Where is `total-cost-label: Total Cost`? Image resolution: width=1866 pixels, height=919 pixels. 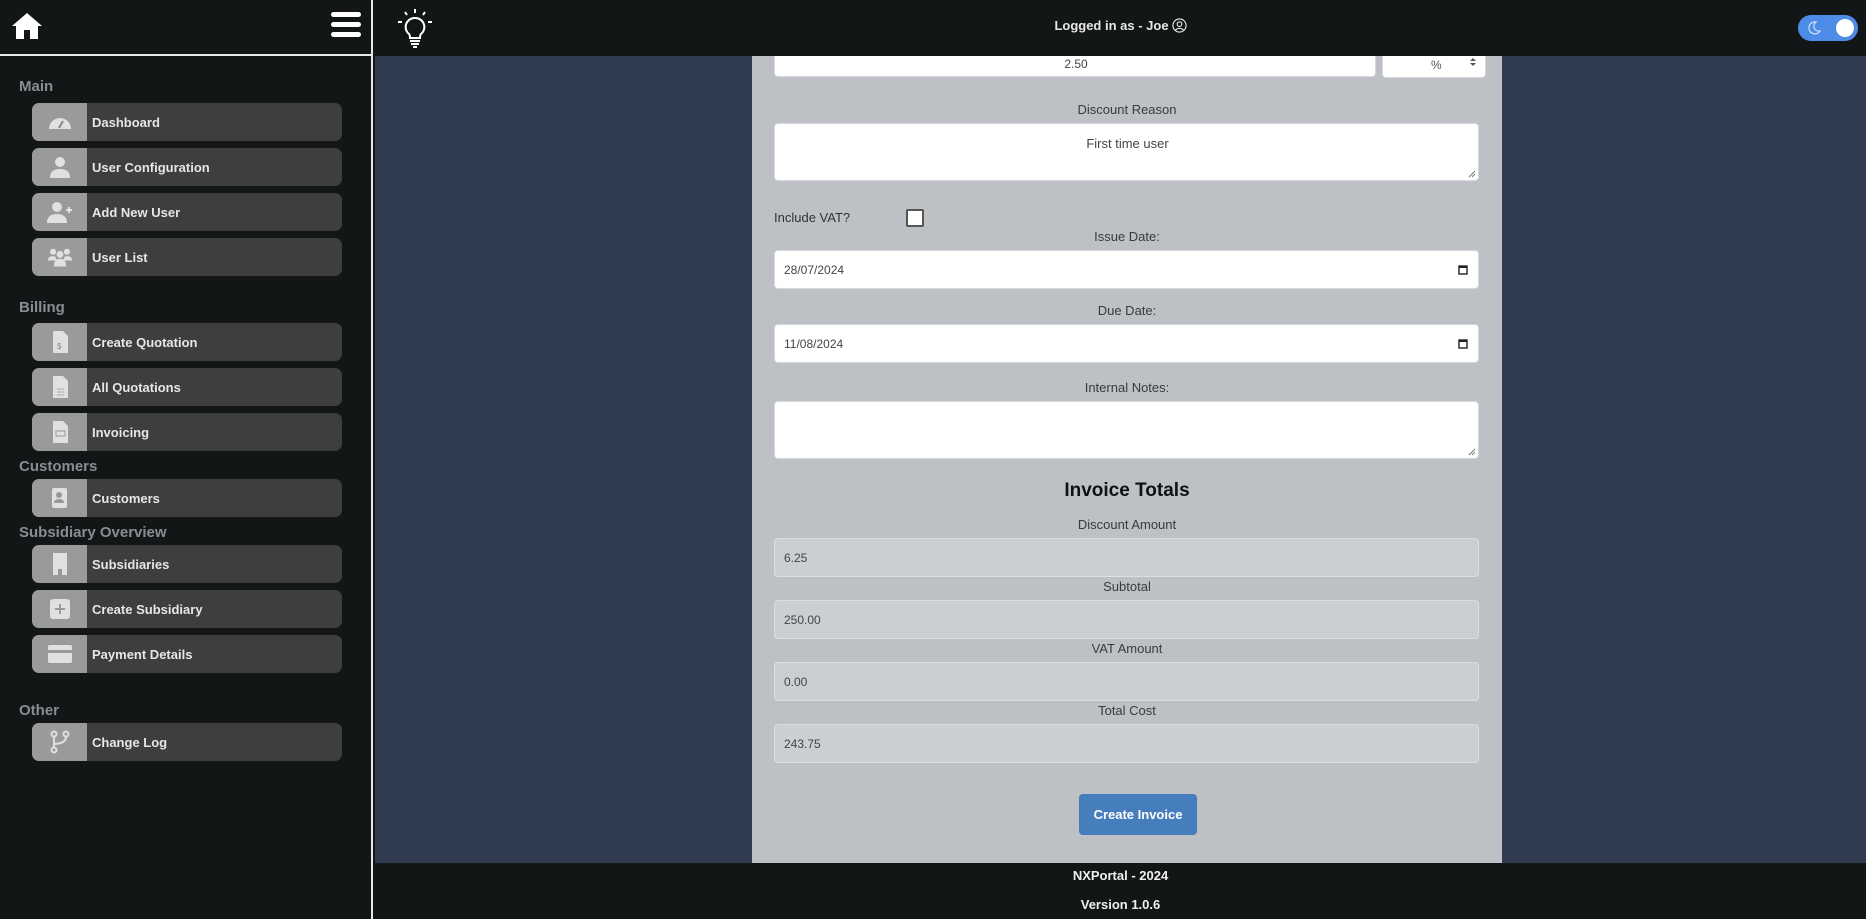
total-cost-label: Total Cost is located at coordinates (1127, 710).